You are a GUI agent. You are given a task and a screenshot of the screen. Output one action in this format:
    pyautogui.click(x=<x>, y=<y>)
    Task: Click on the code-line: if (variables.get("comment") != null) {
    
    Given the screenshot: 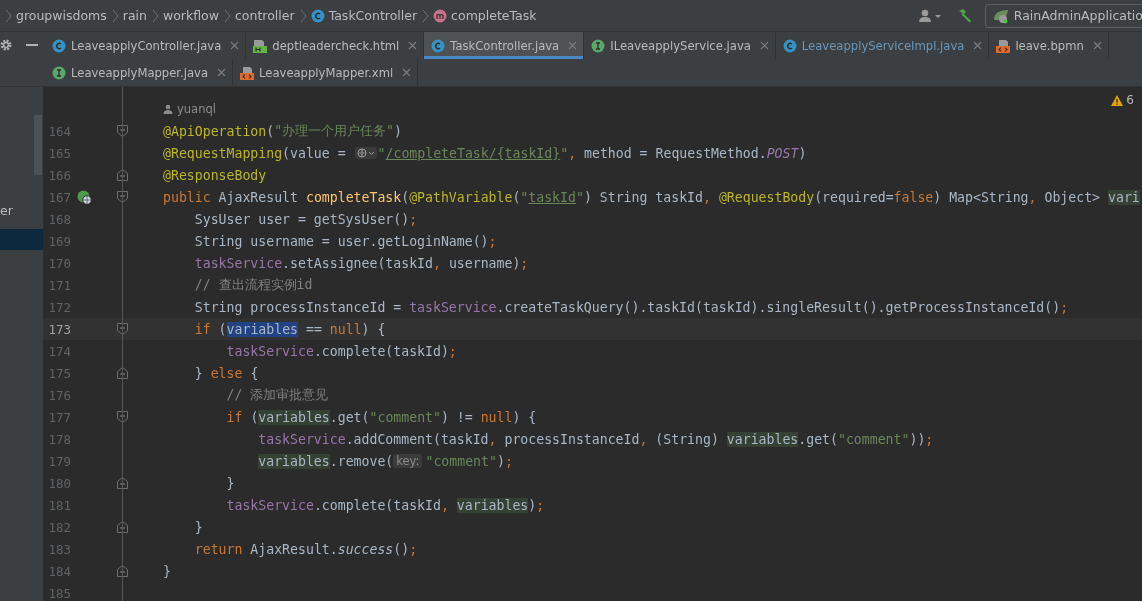 What is the action you would take?
    pyautogui.click(x=381, y=417)
    